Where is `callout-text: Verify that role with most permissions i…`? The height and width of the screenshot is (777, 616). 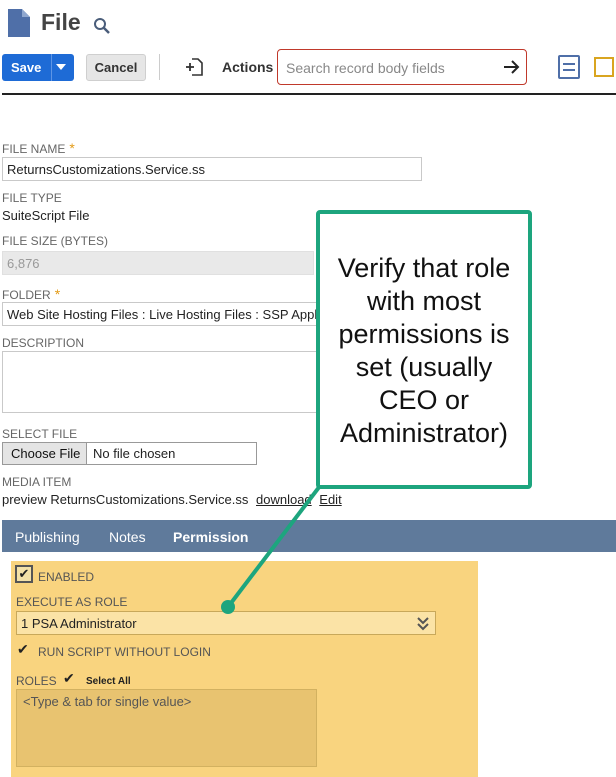 callout-text: Verify that role with most permissions i… is located at coordinates (424, 350).